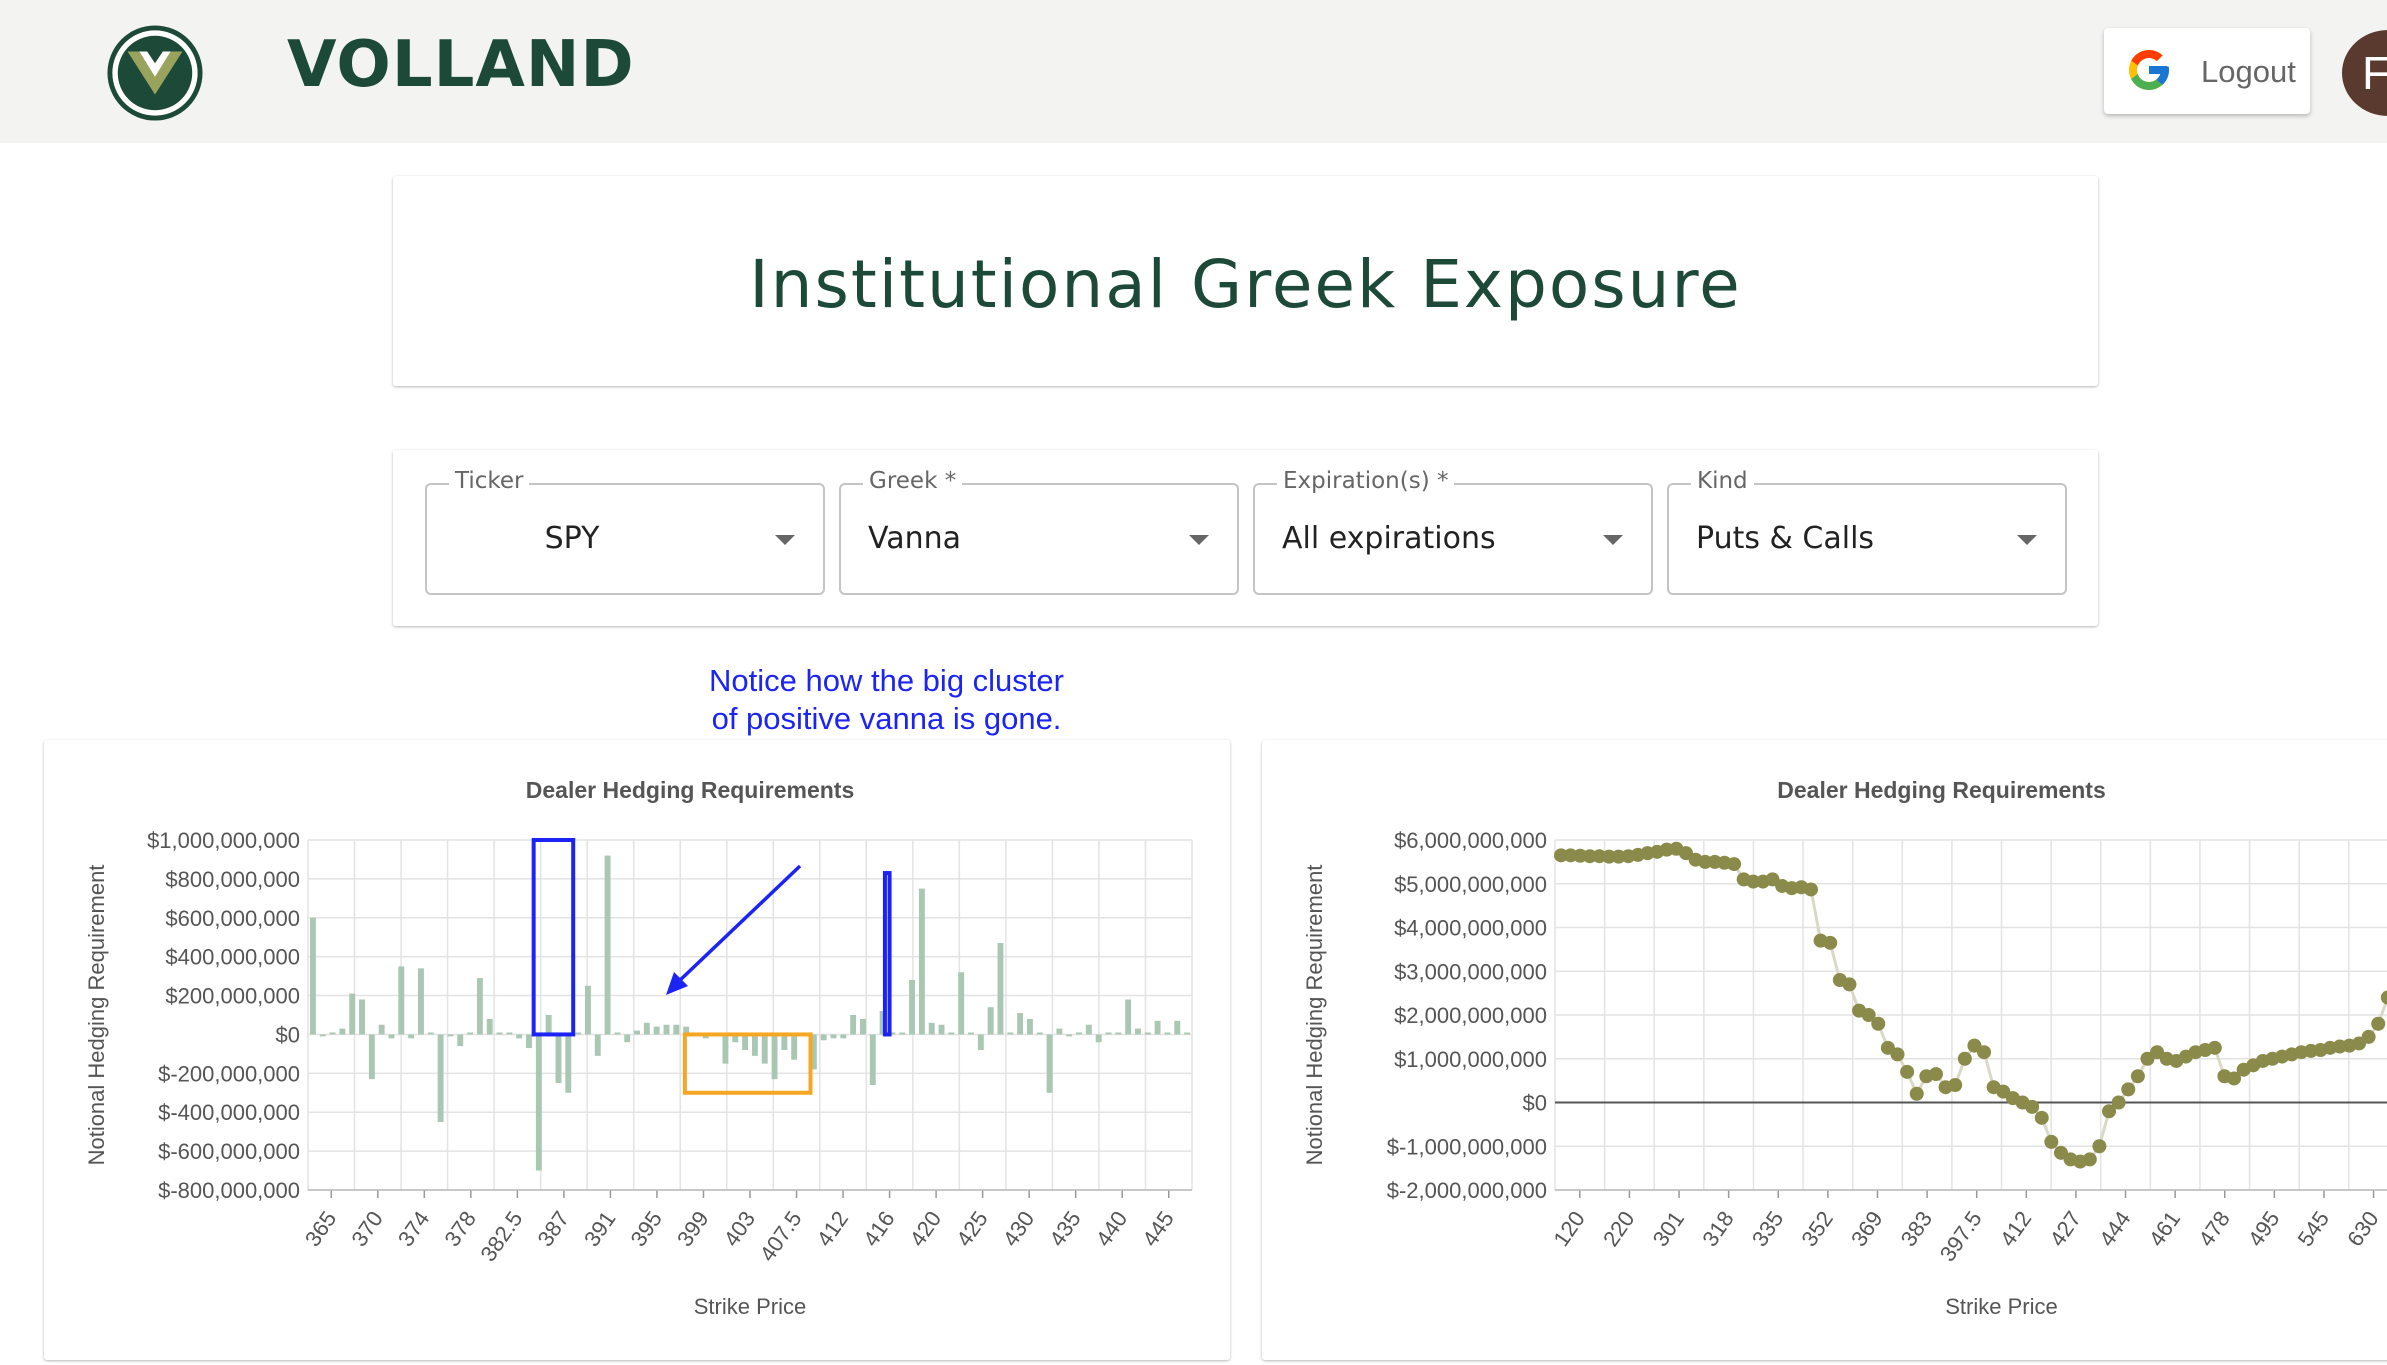  Describe the element at coordinates (155, 73) in the screenshot. I see `volland-logo` at that location.